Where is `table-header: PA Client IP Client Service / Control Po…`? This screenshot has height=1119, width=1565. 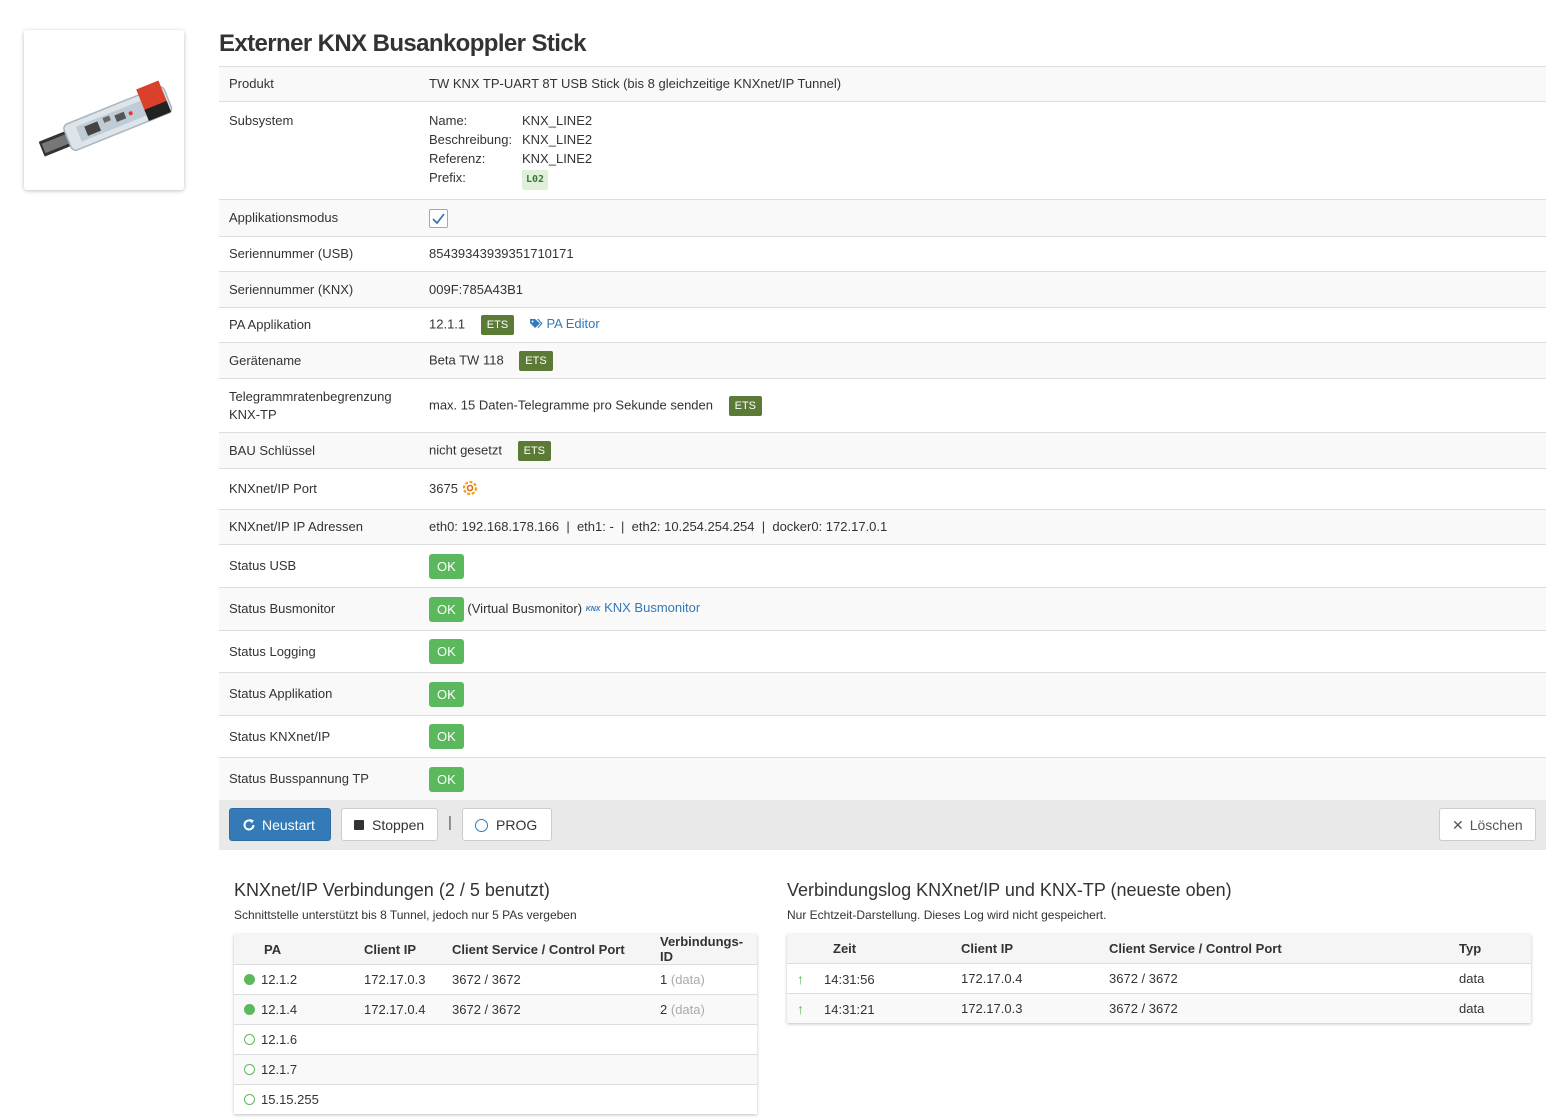
table-header: PA Client IP Client Service / Control Po… is located at coordinates (495, 949).